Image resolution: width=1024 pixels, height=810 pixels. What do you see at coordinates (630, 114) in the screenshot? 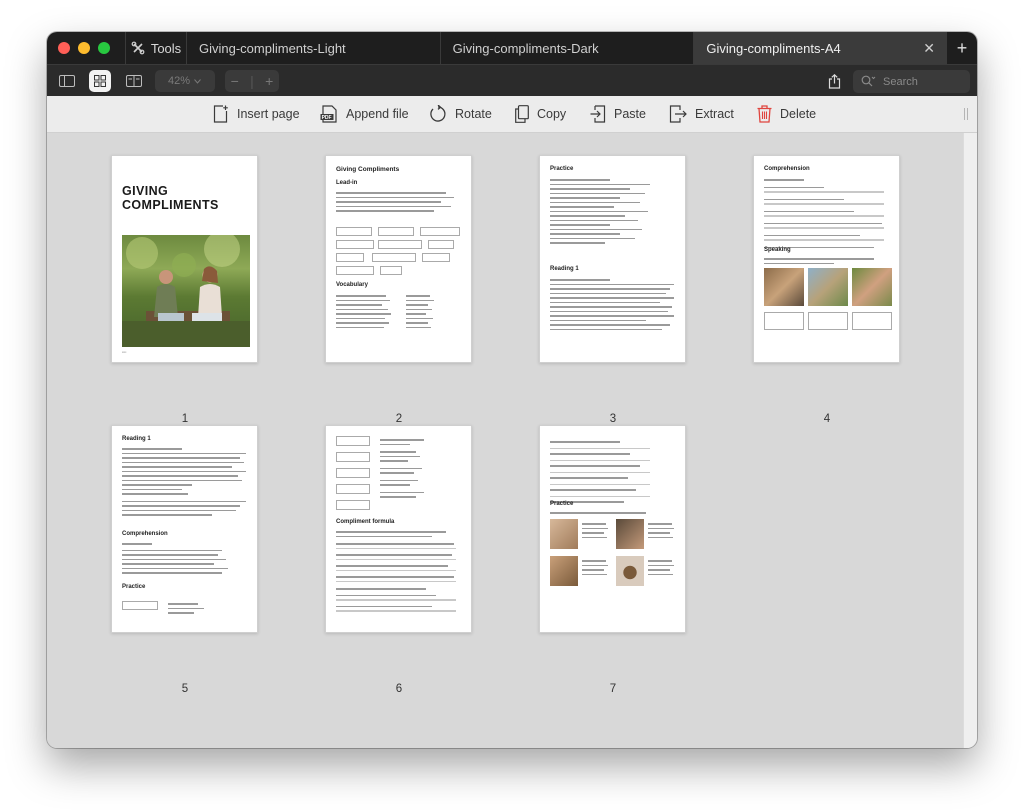
I see `paste-label: Paste` at bounding box center [630, 114].